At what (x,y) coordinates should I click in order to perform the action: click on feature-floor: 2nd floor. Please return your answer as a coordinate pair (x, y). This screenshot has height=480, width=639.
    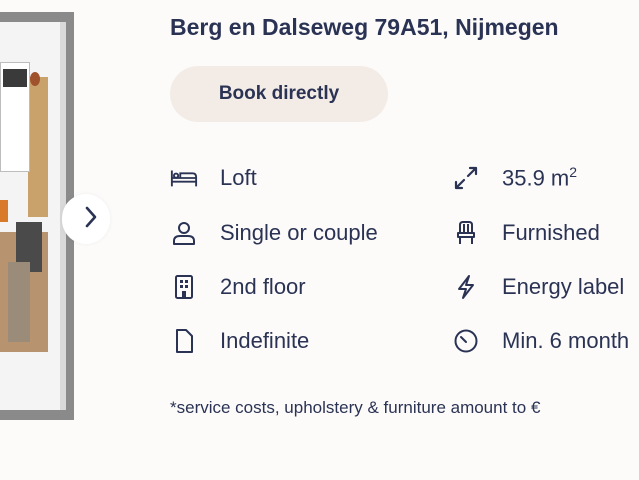
    Looking at the image, I should click on (238, 287).